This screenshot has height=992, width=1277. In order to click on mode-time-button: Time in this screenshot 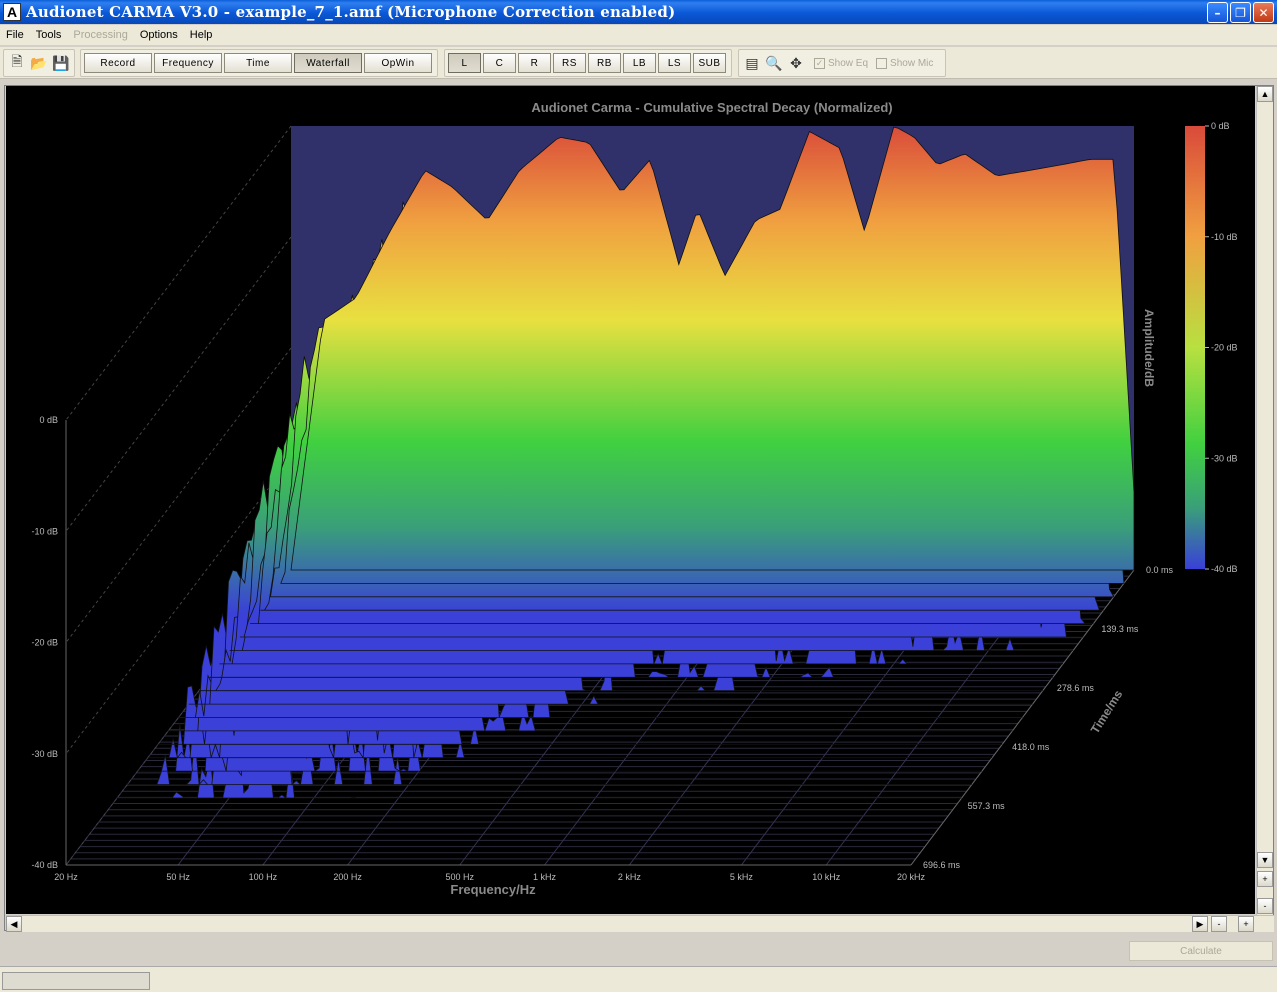, I will do `click(258, 63)`.